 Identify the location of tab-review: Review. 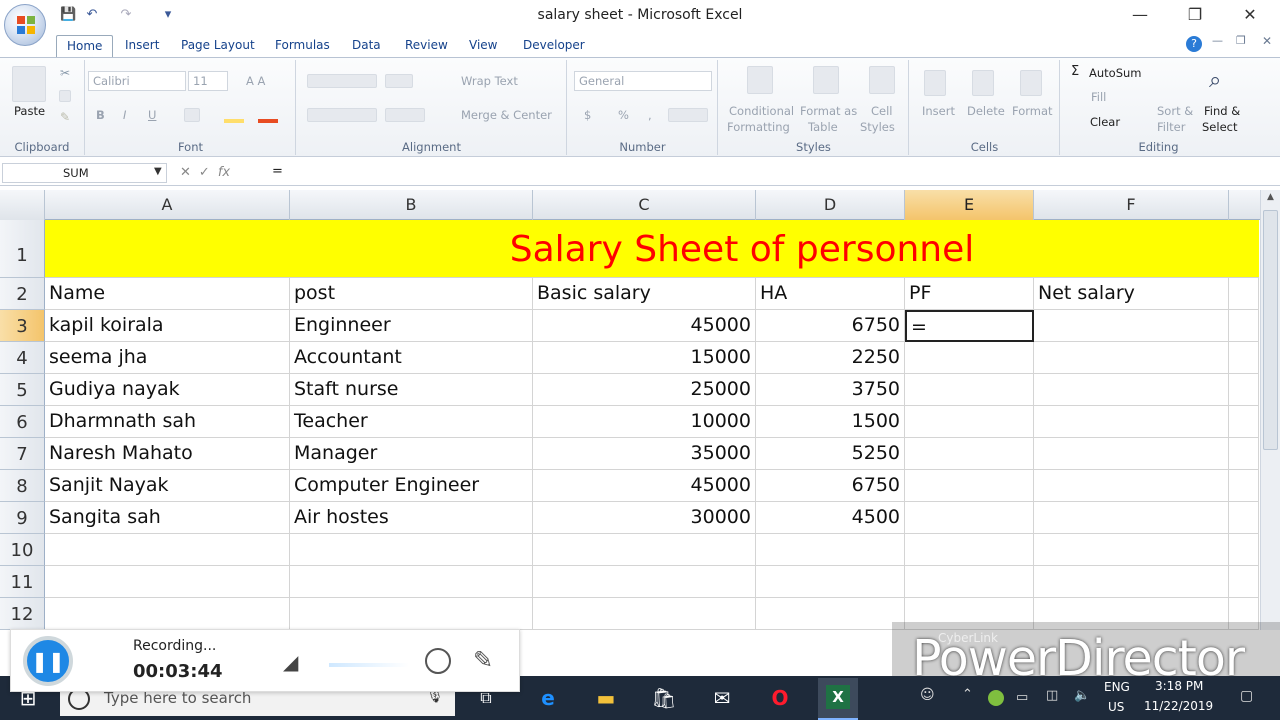
(426, 46).